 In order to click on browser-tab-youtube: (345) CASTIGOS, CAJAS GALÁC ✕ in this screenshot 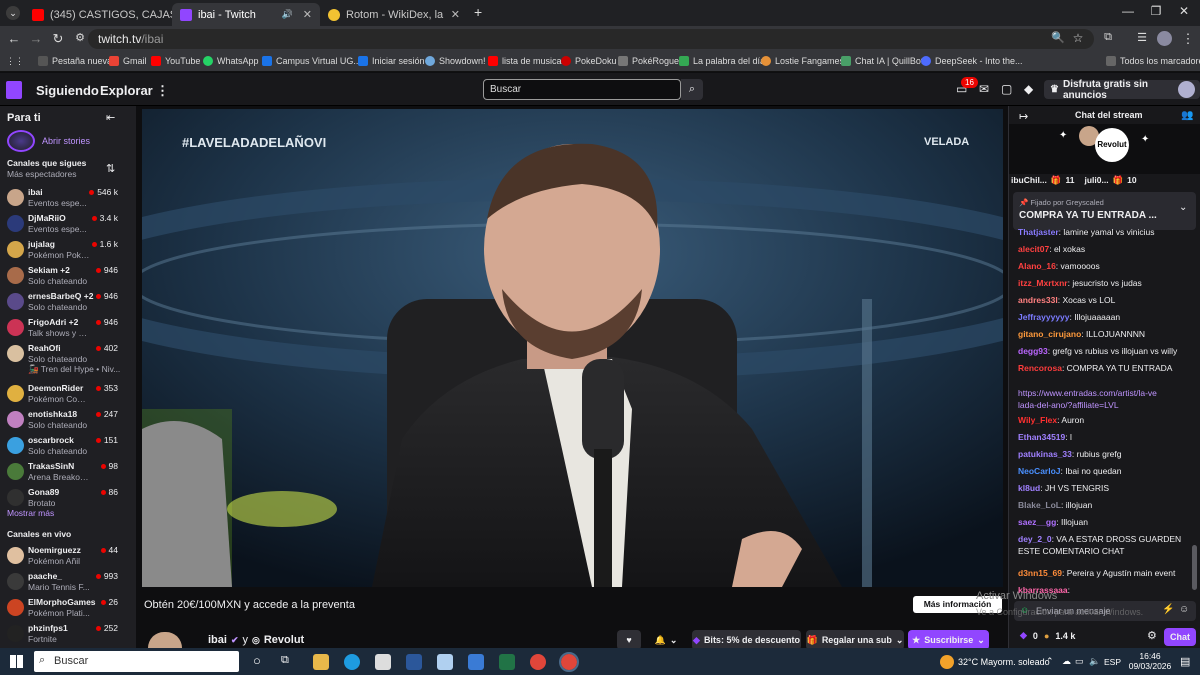, I will do `click(98, 14)`.